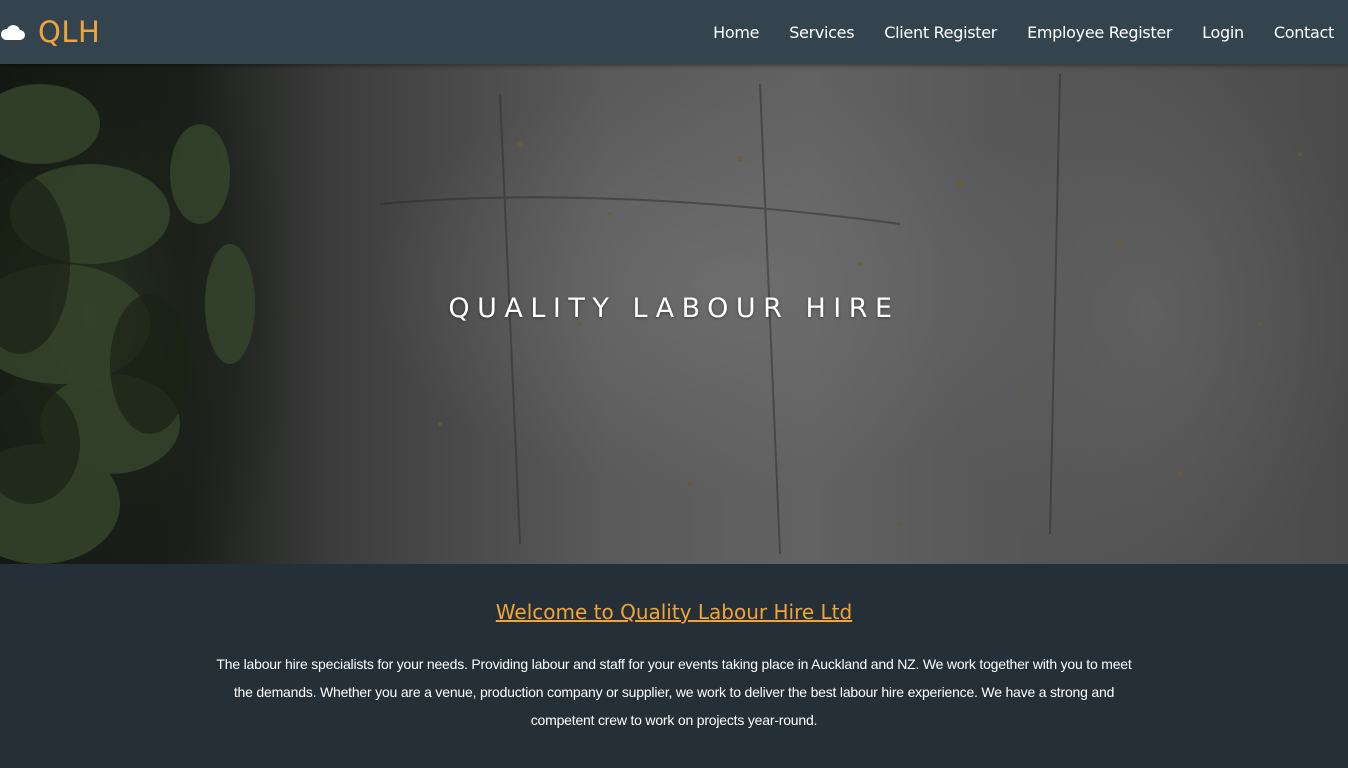  I want to click on hero-title: QUALITY LABOUR HIRE, so click(674, 308).